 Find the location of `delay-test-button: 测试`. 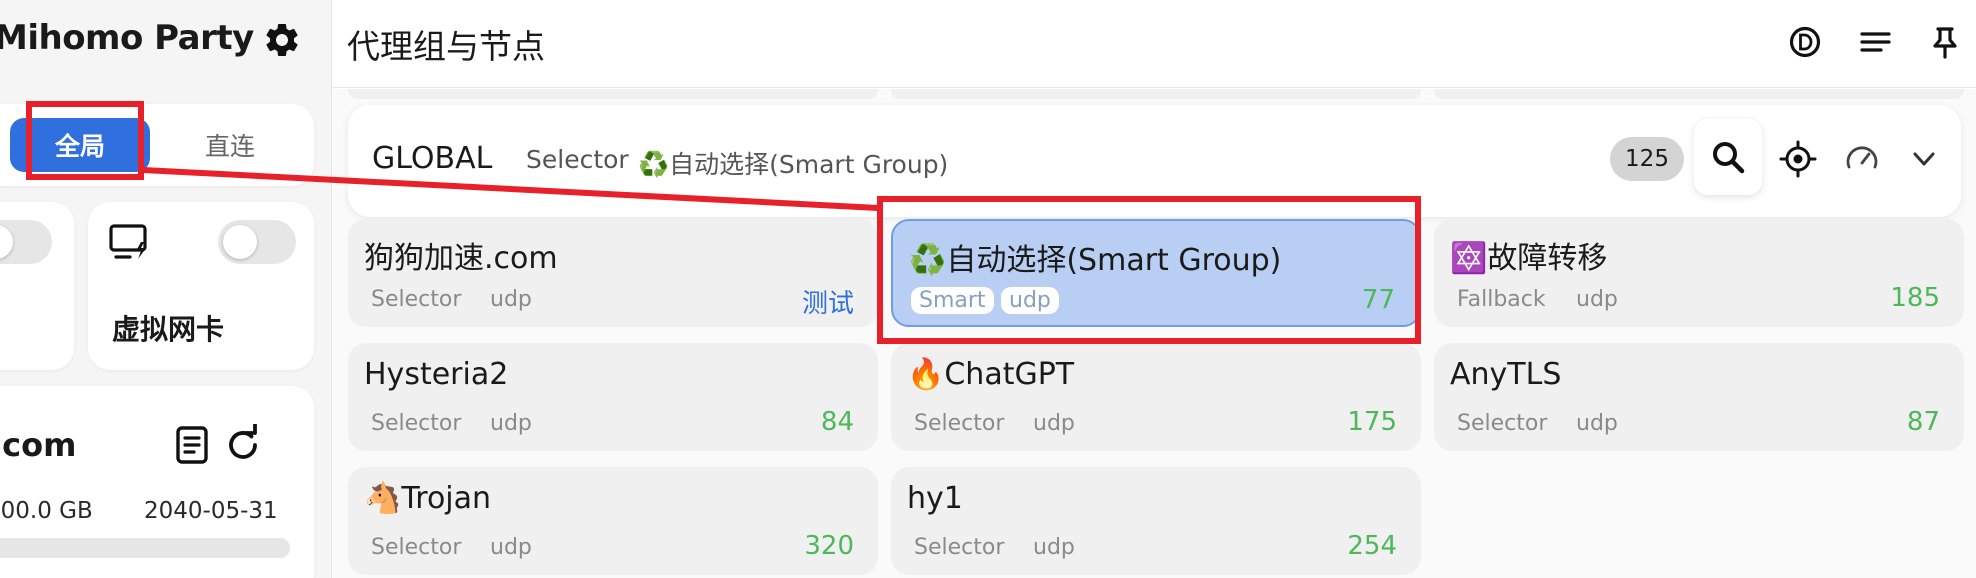

delay-test-button: 测试 is located at coordinates (828, 301).